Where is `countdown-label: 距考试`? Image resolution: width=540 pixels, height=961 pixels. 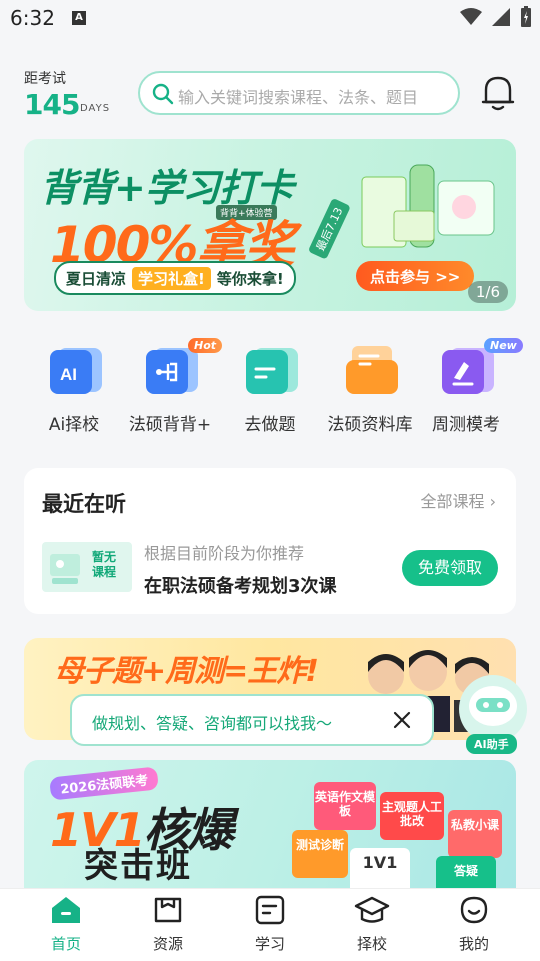
countdown-label: 距考试 is located at coordinates (45, 79).